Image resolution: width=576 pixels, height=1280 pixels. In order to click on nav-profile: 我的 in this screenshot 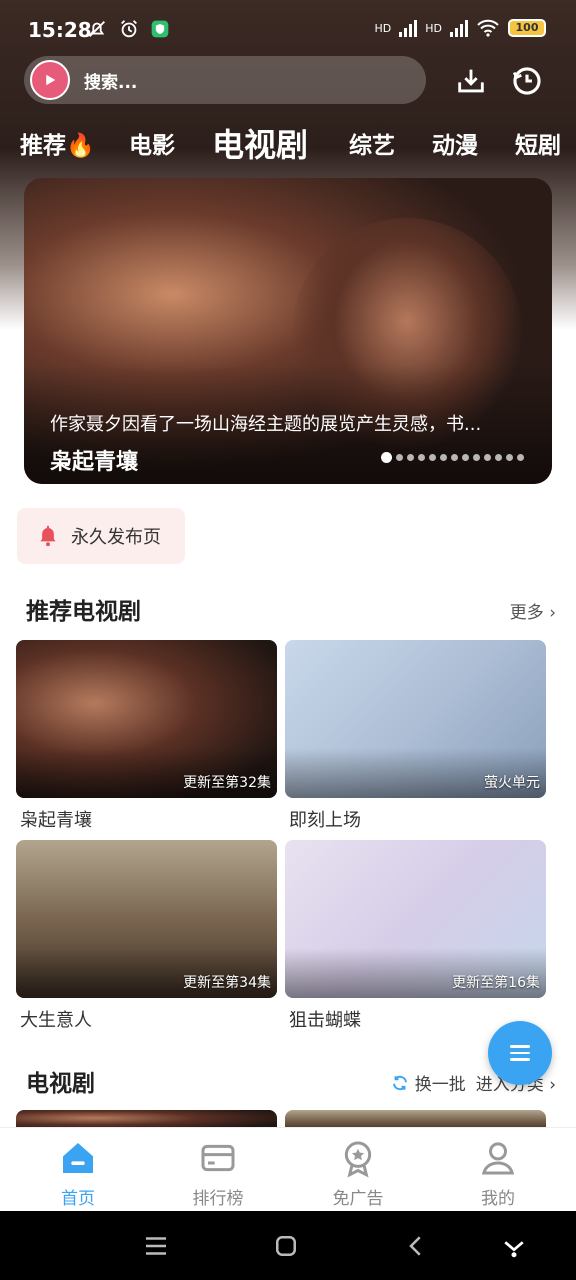, I will do `click(498, 1173)`.